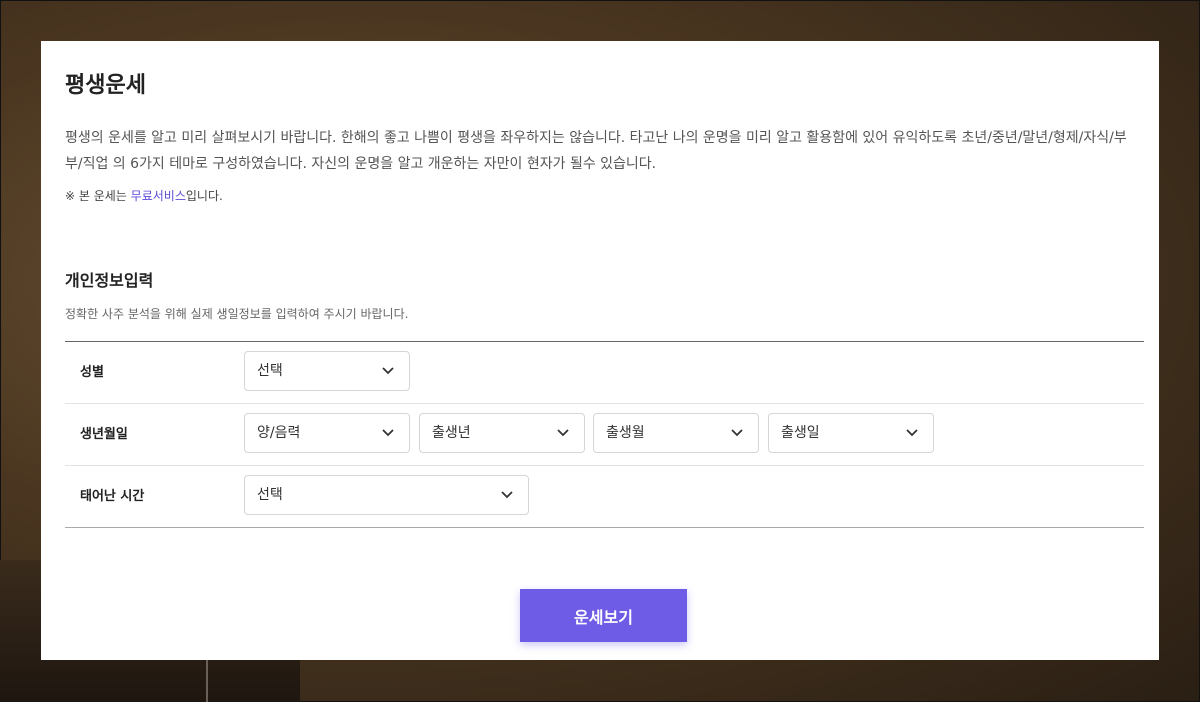  I want to click on birth-time-select: 선택, so click(386, 495).